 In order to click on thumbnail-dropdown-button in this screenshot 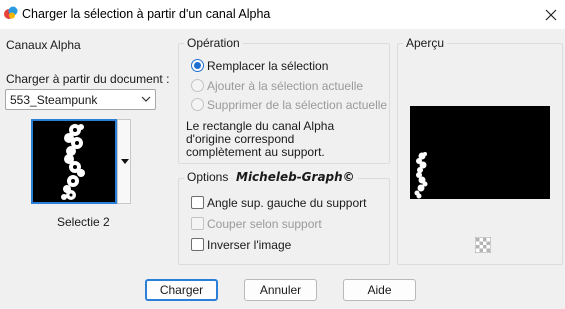, I will do `click(124, 161)`.